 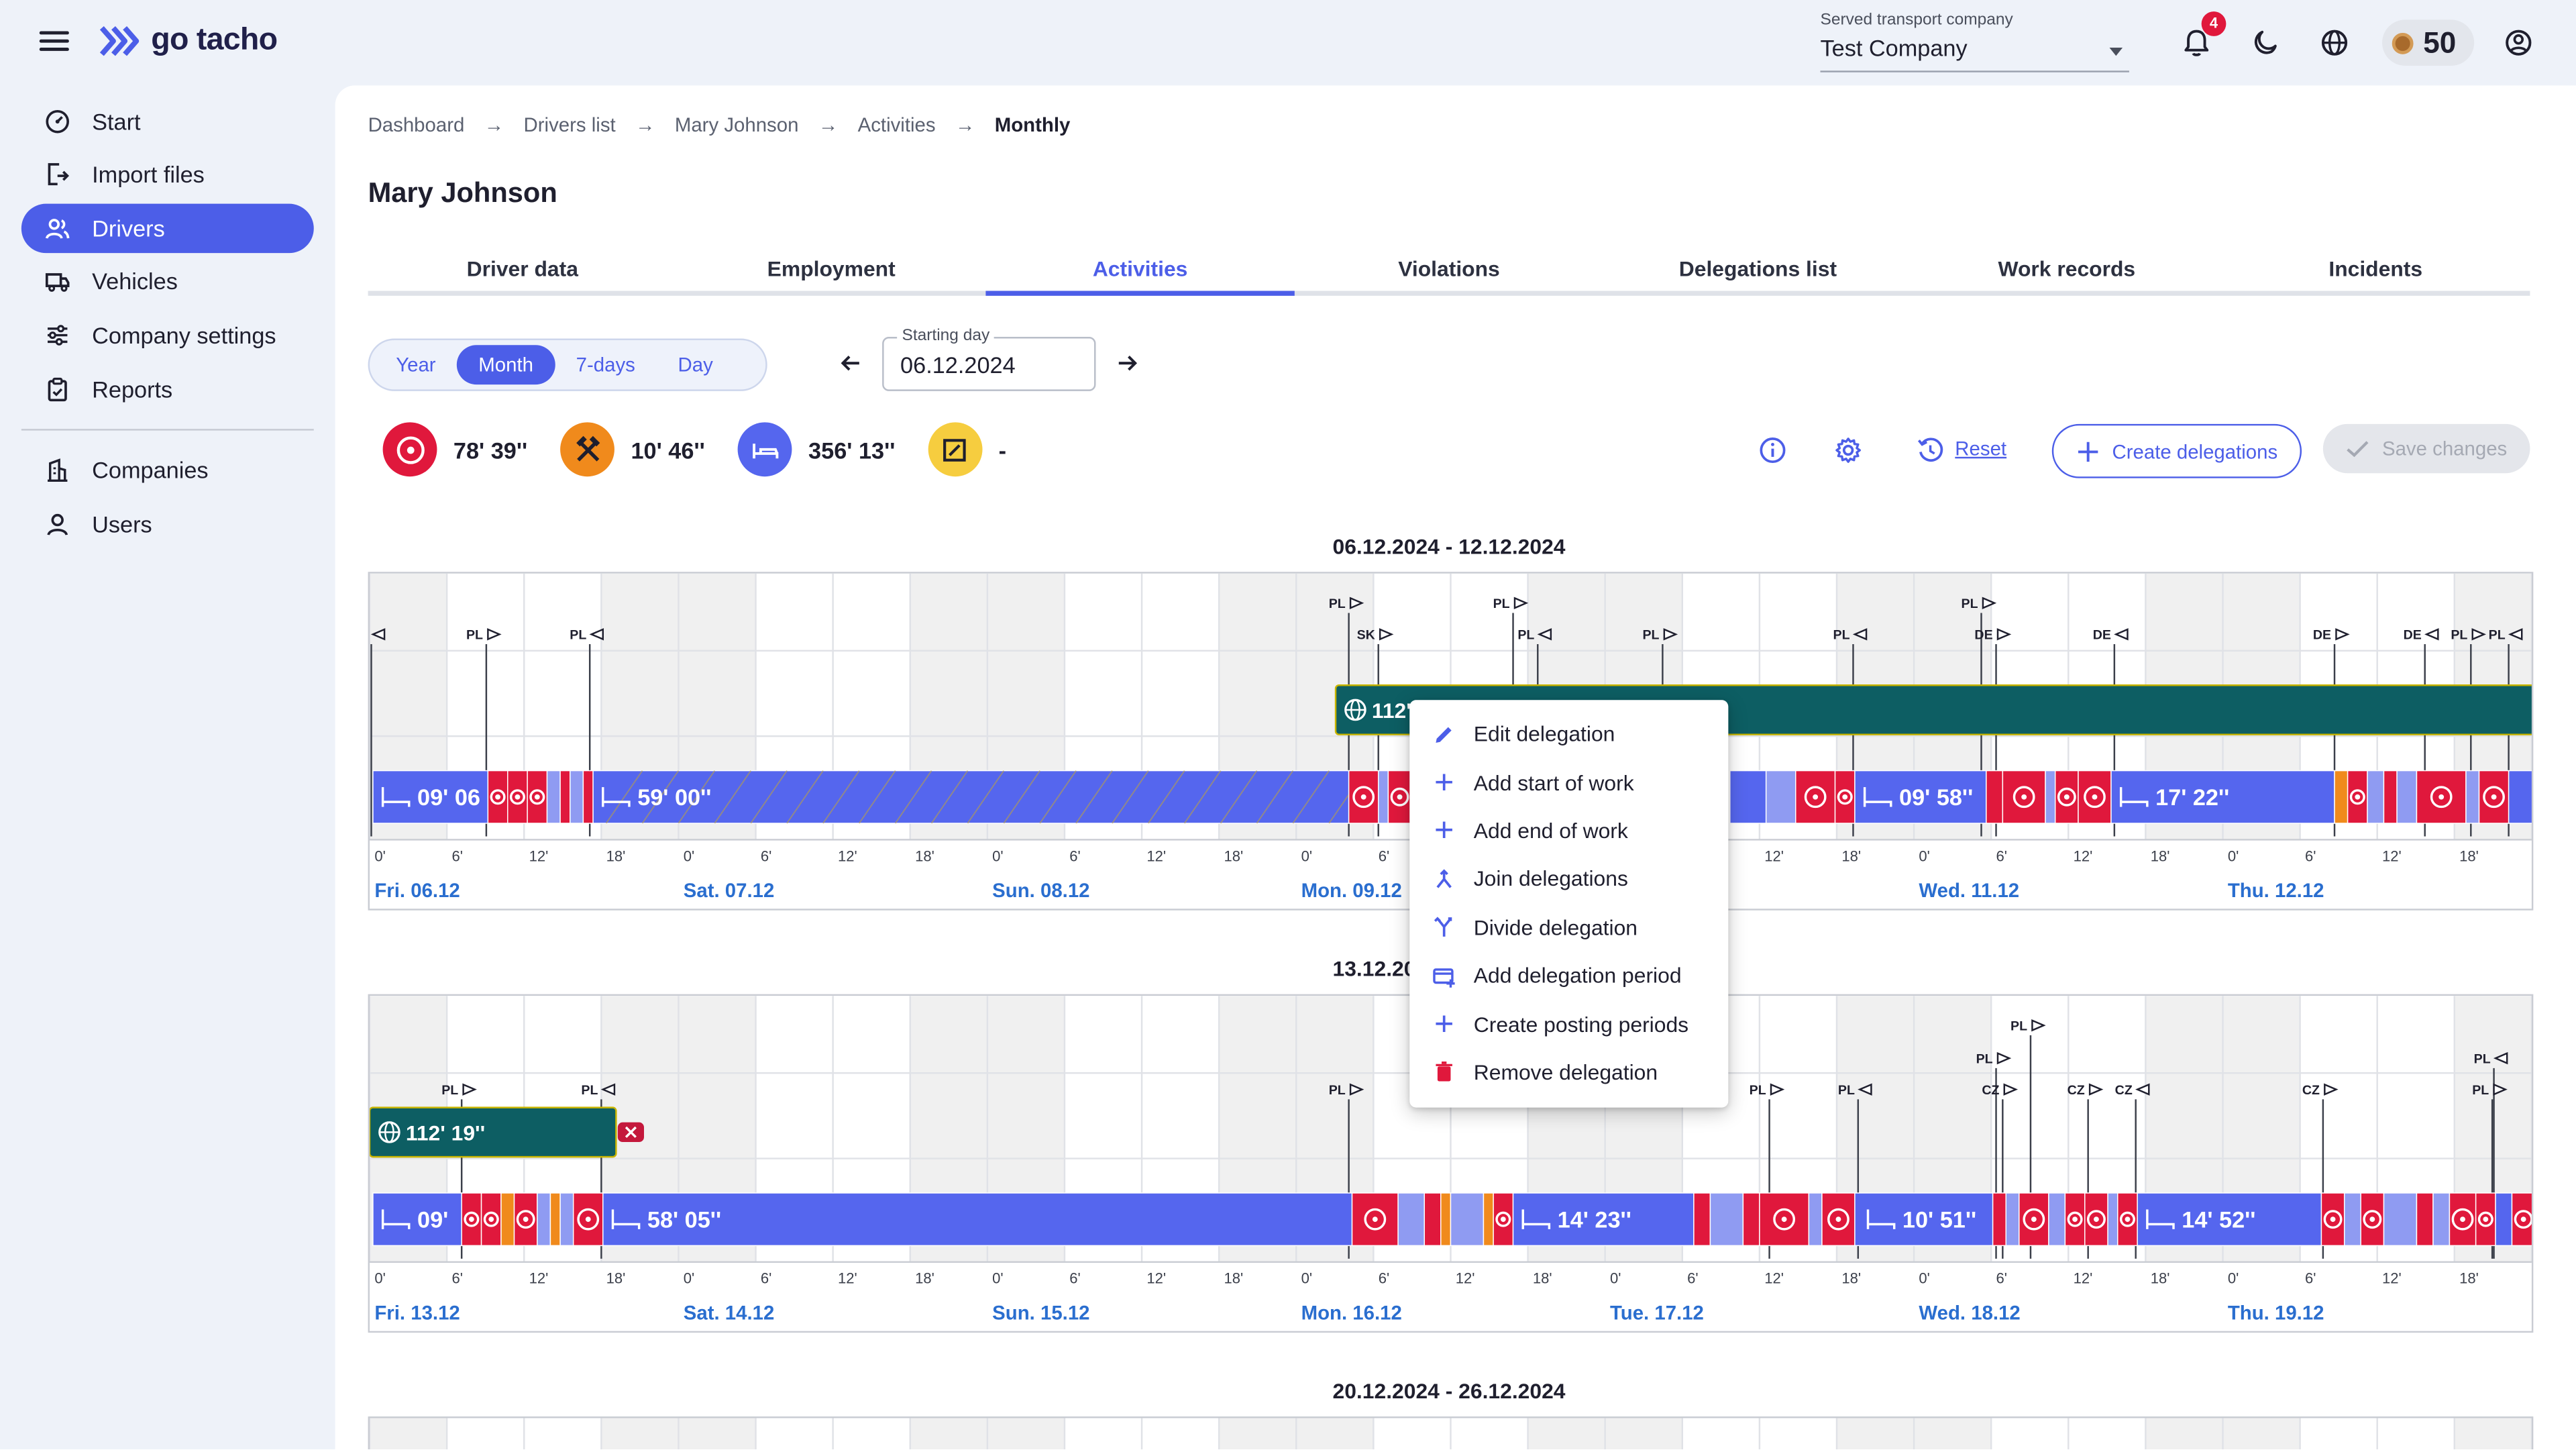 What do you see at coordinates (1040, 891) in the screenshot?
I see `day-label: Sun. 08.12` at bounding box center [1040, 891].